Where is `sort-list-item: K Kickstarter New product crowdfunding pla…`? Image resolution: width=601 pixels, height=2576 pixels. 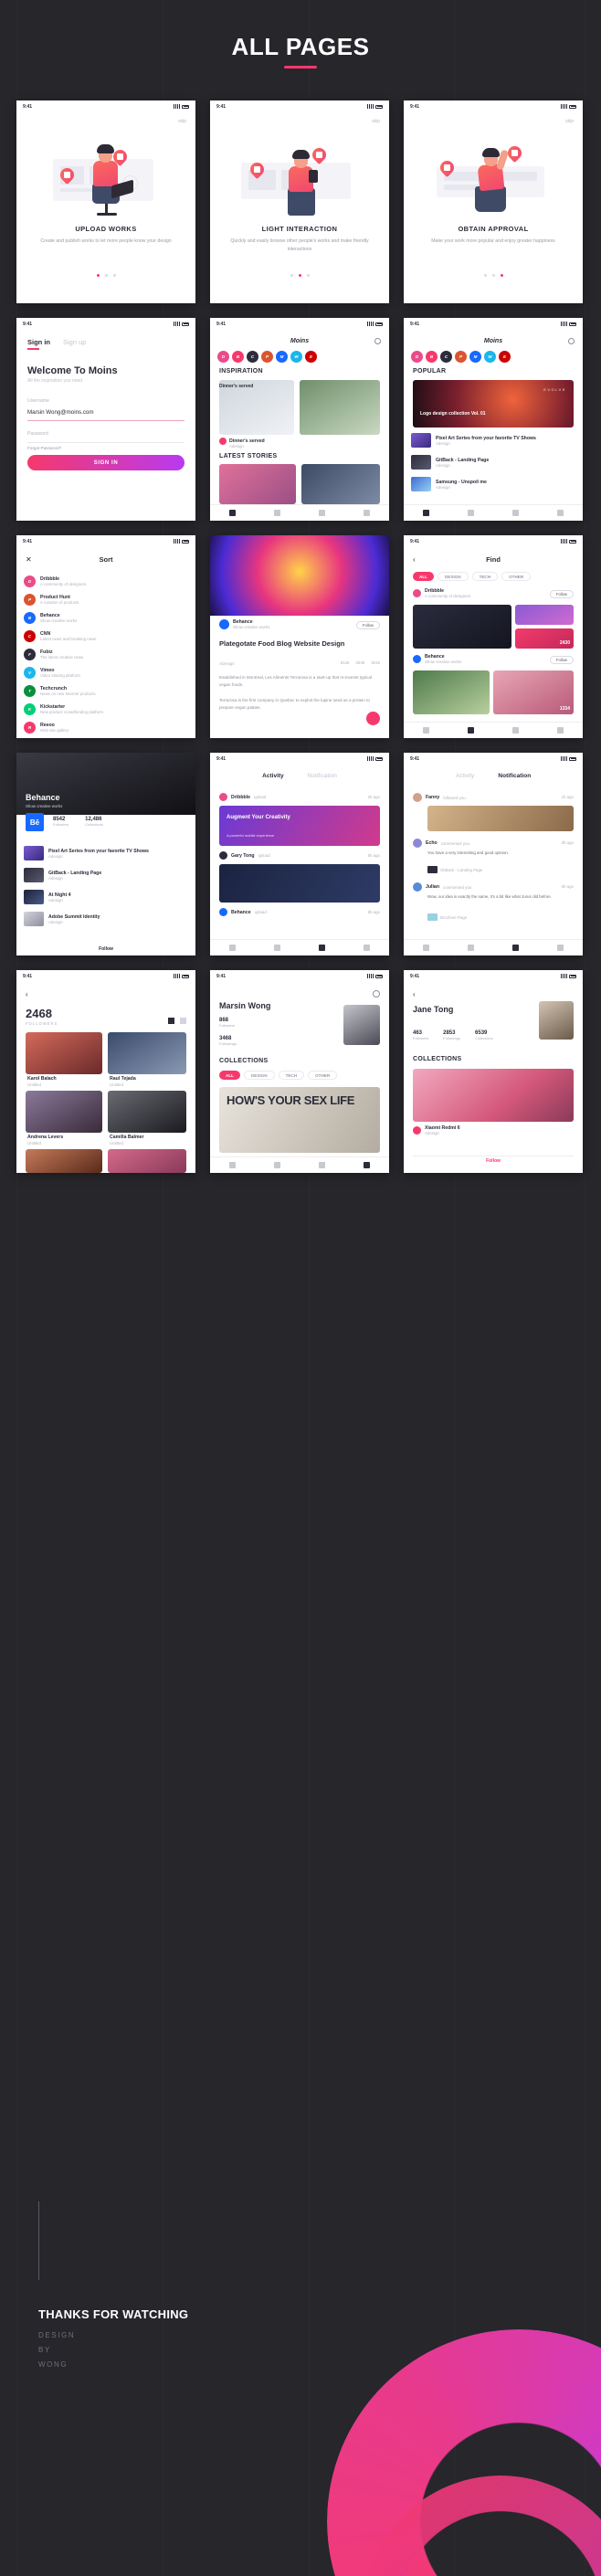 sort-list-item: K Kickstarter New product crowdfunding pla… is located at coordinates (106, 709).